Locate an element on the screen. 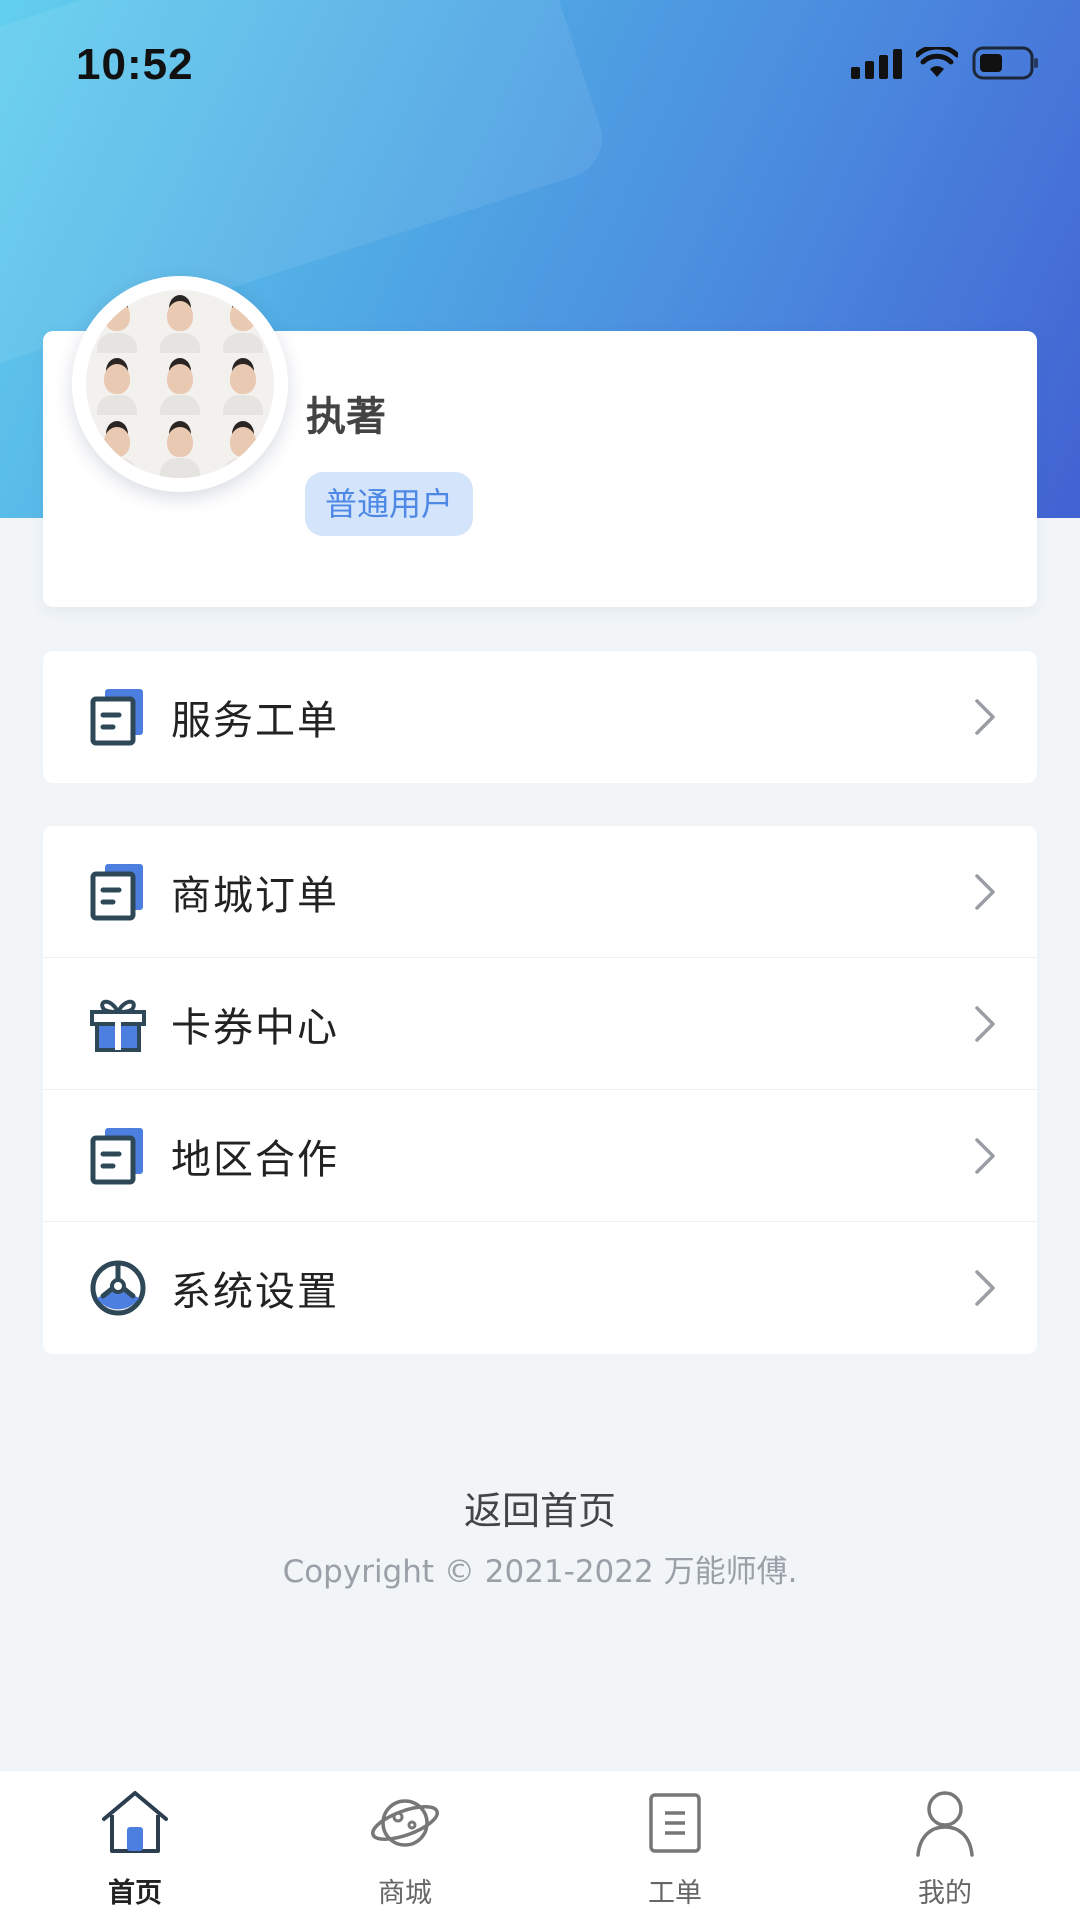 The height and width of the screenshot is (1920, 1080). user-level-badge: 普通用户 is located at coordinates (389, 504).